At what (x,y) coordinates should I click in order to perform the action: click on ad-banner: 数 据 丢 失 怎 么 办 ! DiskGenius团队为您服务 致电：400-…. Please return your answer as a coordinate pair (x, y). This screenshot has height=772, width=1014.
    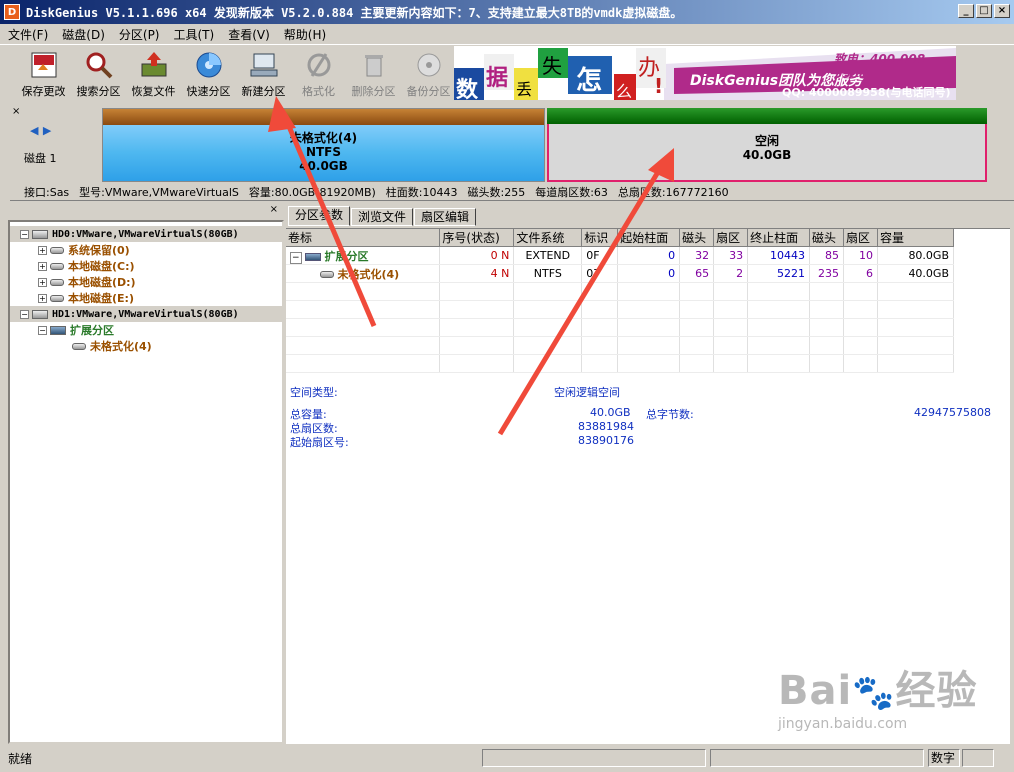
    Looking at the image, I should click on (705, 73).